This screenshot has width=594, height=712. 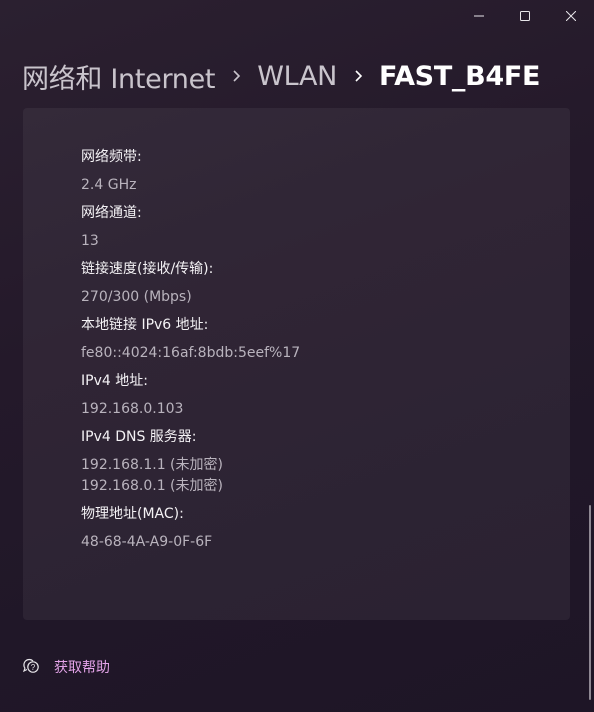 What do you see at coordinates (145, 325) in the screenshot?
I see `ipv6-label: 本地链接 IPv6 地址:` at bounding box center [145, 325].